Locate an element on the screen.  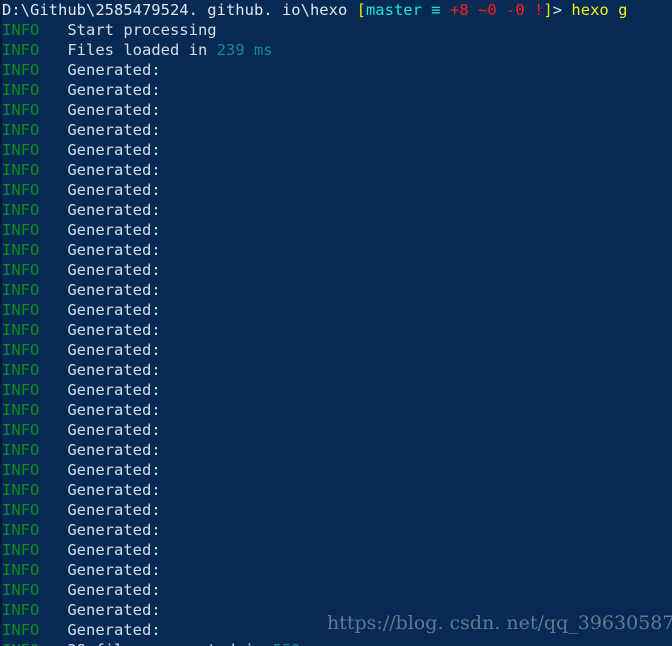
log-duration-unit: ms is located at coordinates (258, 50).